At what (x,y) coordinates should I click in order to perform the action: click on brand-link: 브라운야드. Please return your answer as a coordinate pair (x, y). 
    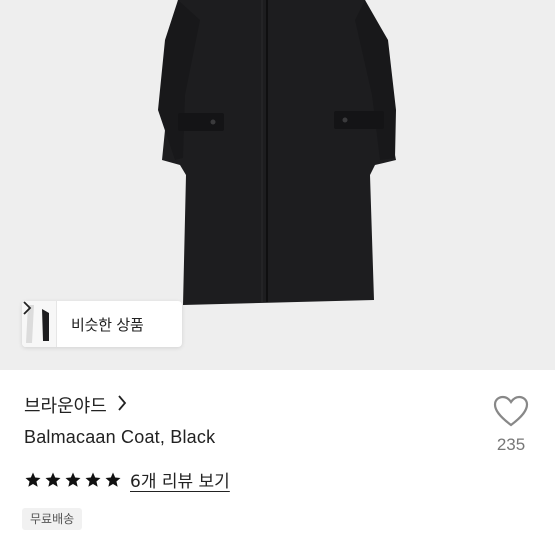
    Looking at the image, I should click on (75, 405).